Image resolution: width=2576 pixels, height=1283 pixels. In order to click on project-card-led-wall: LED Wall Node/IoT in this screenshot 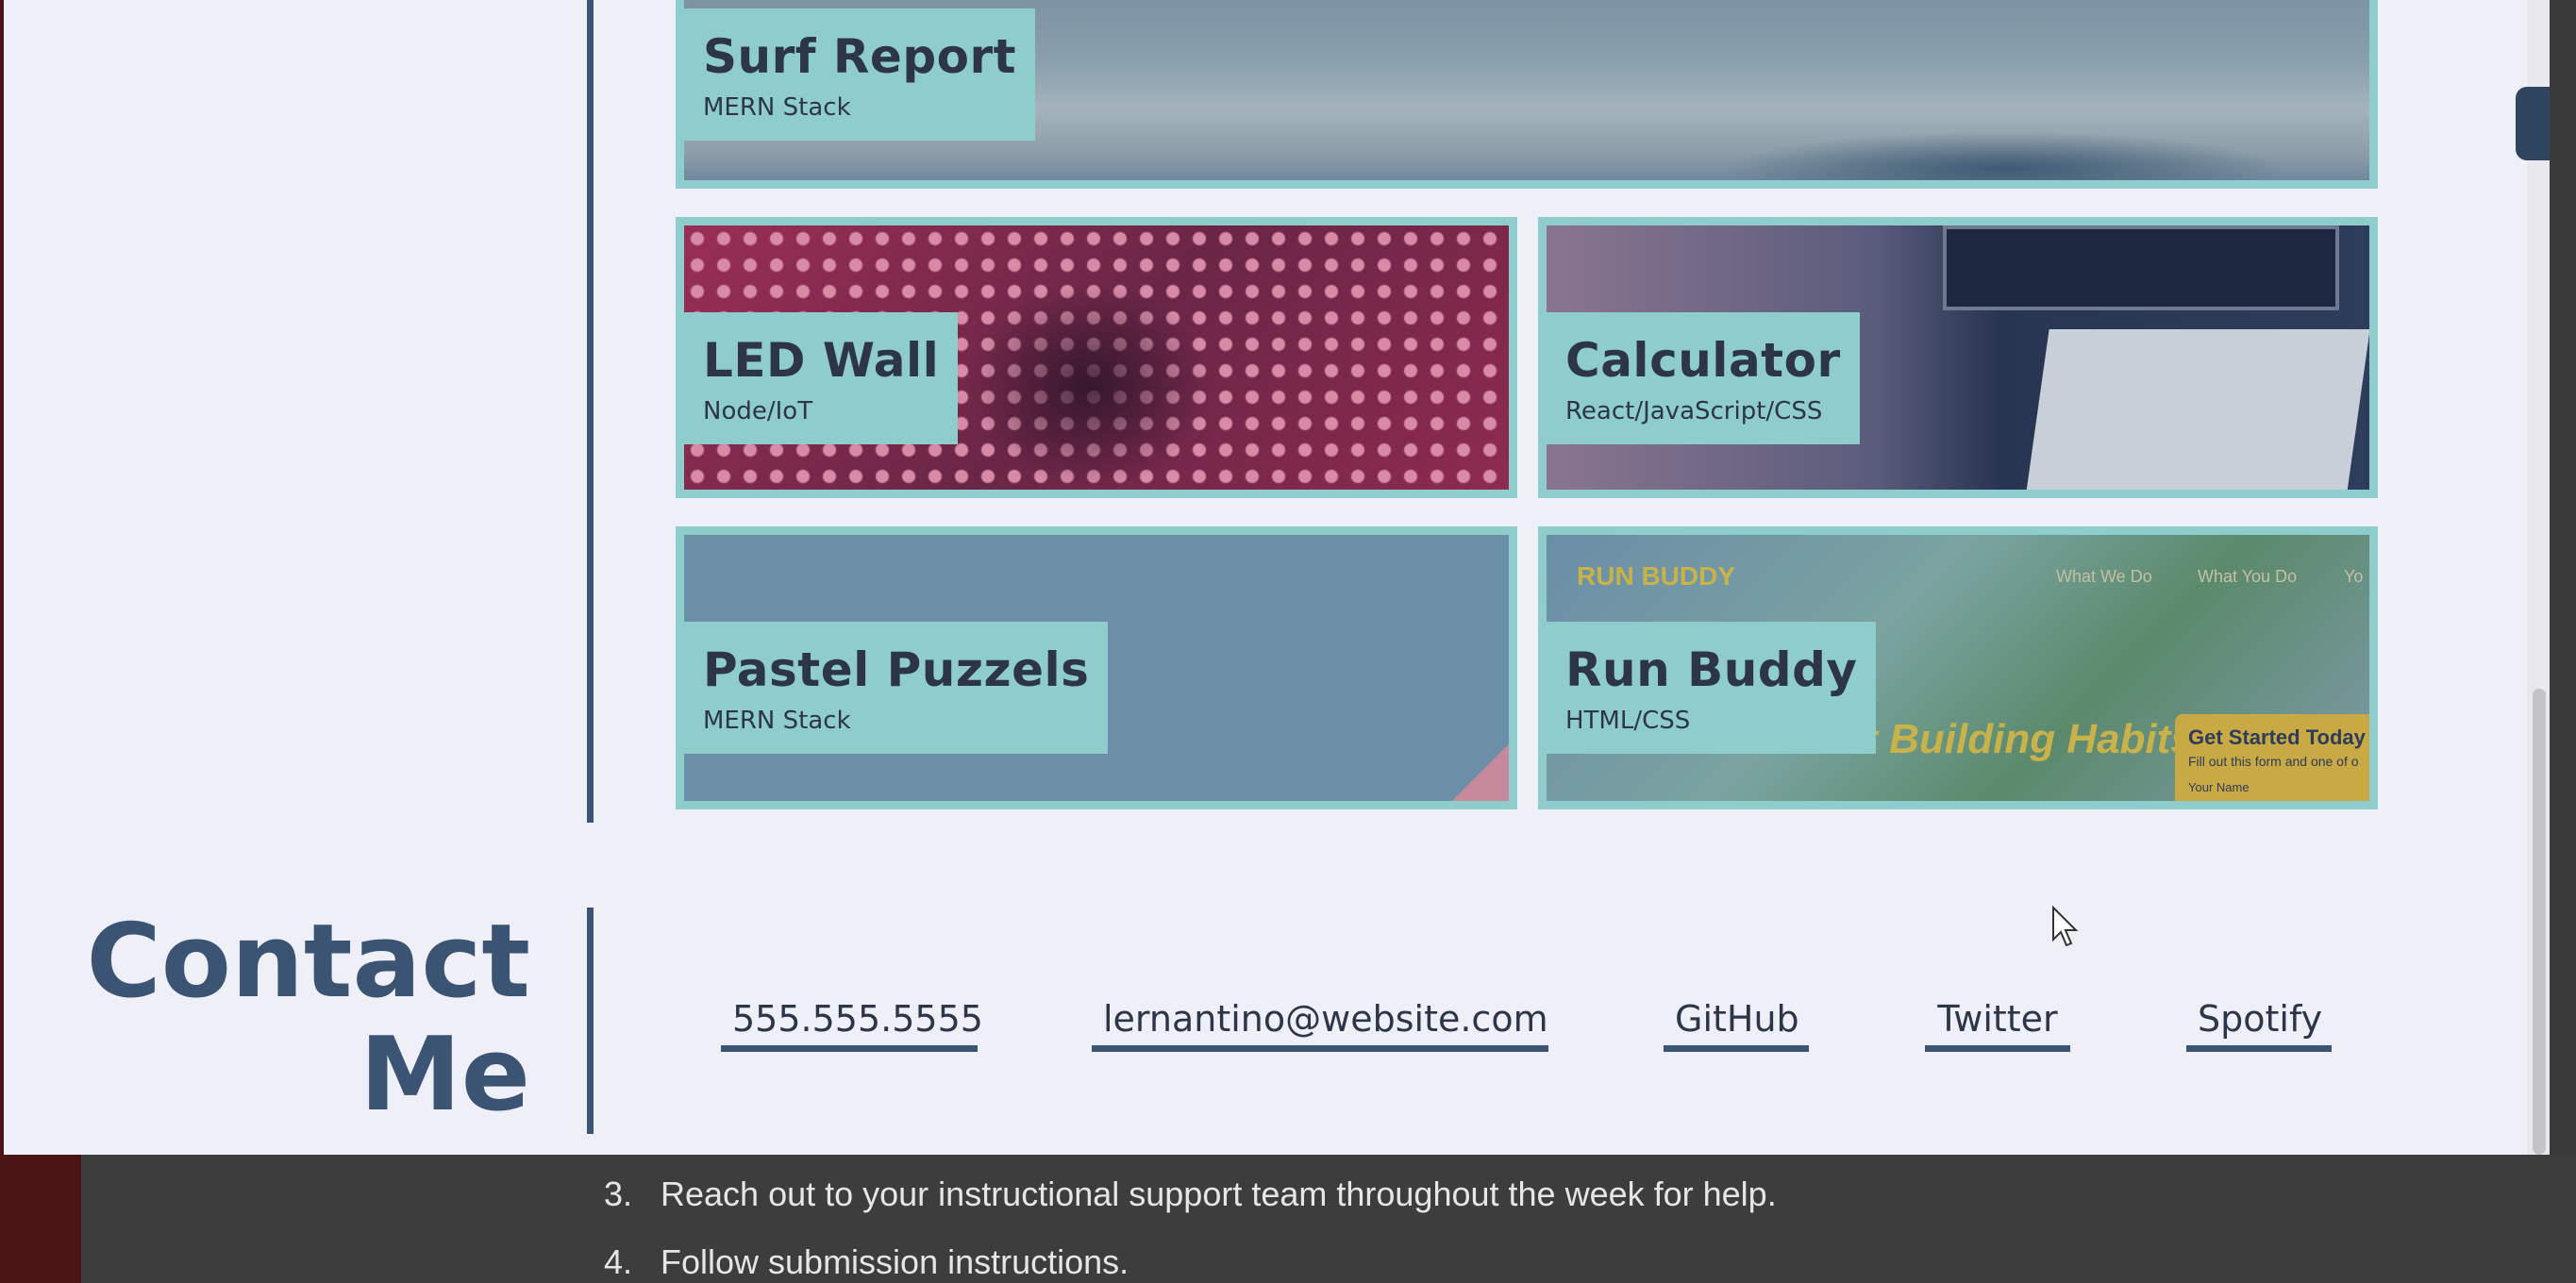, I will do `click(1096, 357)`.